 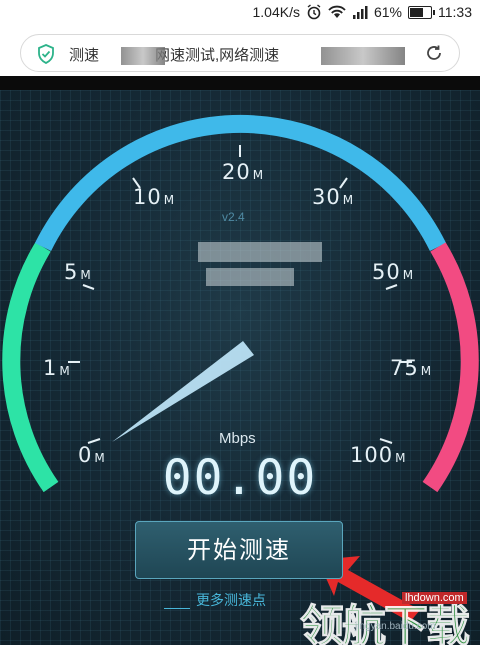 I want to click on tick-label-30: 30 M, so click(x=333, y=197).